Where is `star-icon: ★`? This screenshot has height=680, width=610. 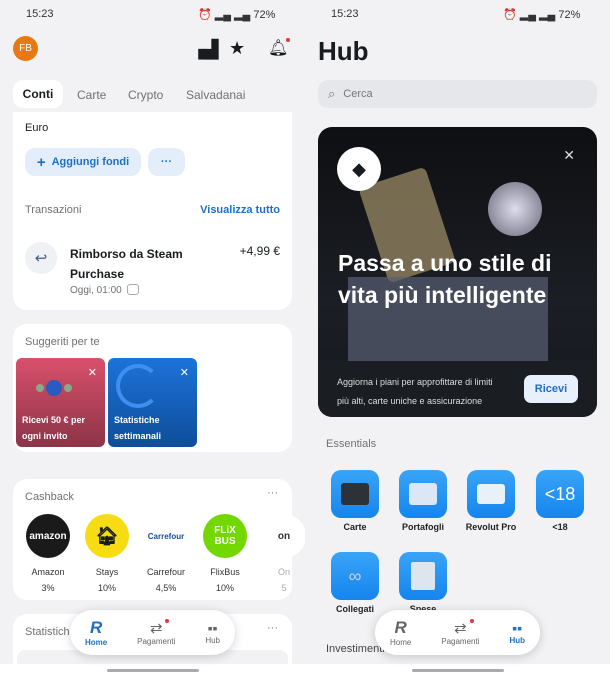
star-icon: ★ is located at coordinates (237, 48).